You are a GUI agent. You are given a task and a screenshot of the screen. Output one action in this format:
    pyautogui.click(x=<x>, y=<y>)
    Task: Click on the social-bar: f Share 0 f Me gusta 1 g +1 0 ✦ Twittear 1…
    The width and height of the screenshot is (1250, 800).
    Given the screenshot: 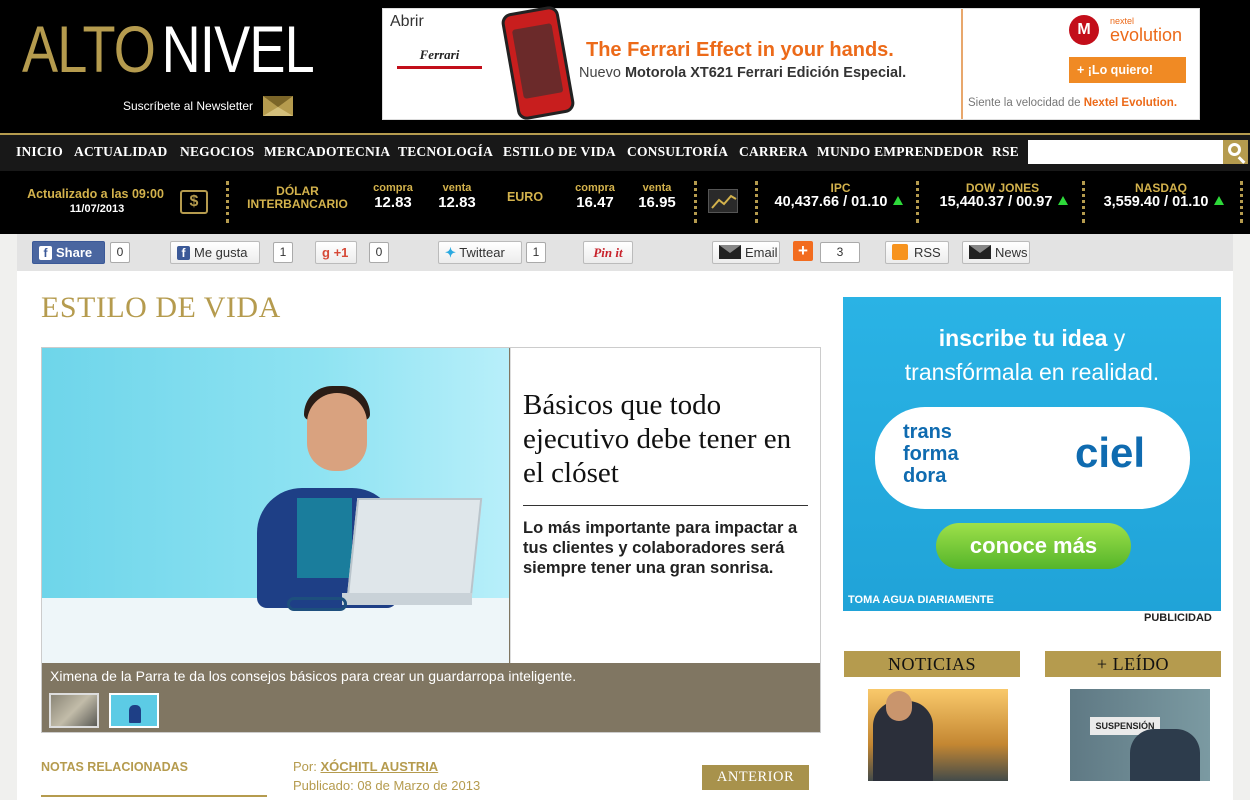 What is the action you would take?
    pyautogui.click(x=625, y=252)
    